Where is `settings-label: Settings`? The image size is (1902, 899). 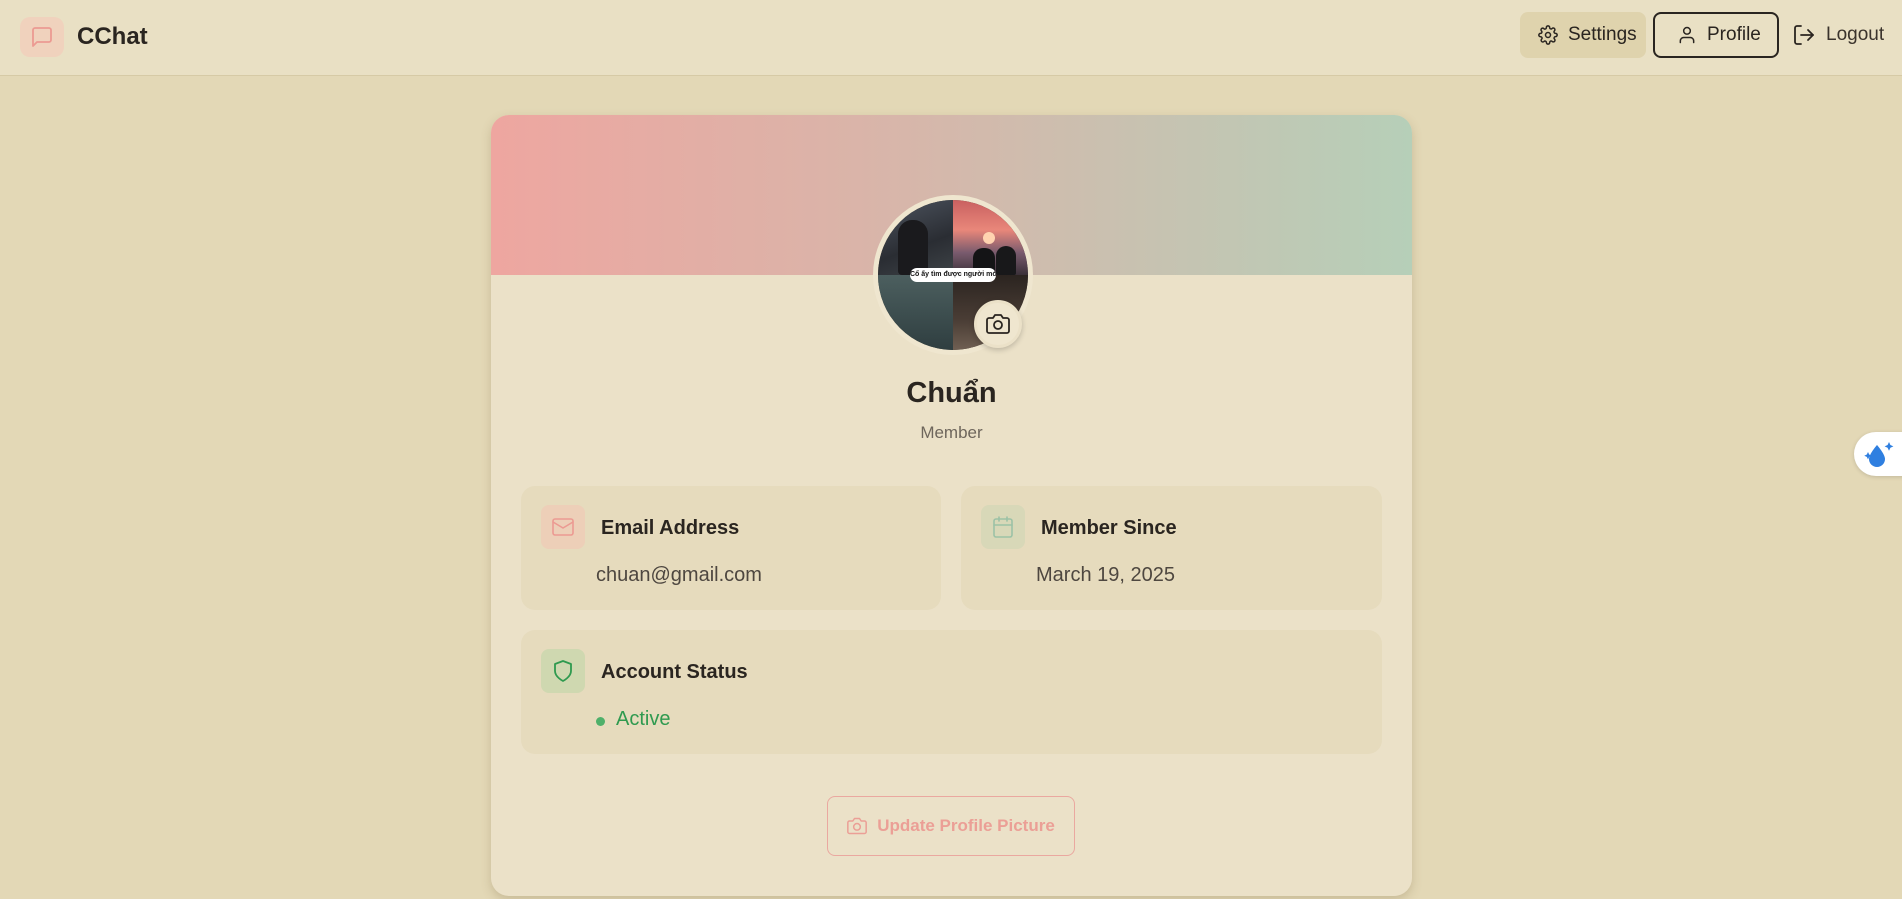
settings-label: Settings is located at coordinates (1602, 34).